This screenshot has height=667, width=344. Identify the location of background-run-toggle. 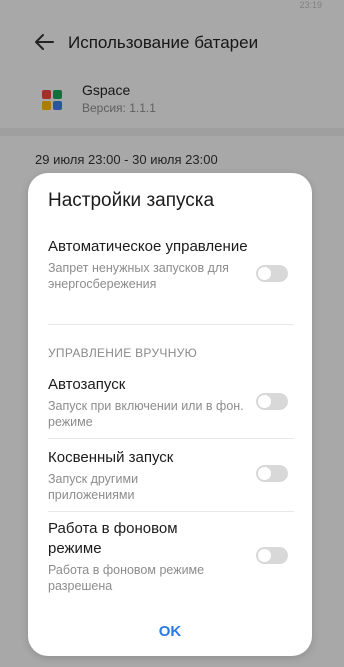
(272, 555).